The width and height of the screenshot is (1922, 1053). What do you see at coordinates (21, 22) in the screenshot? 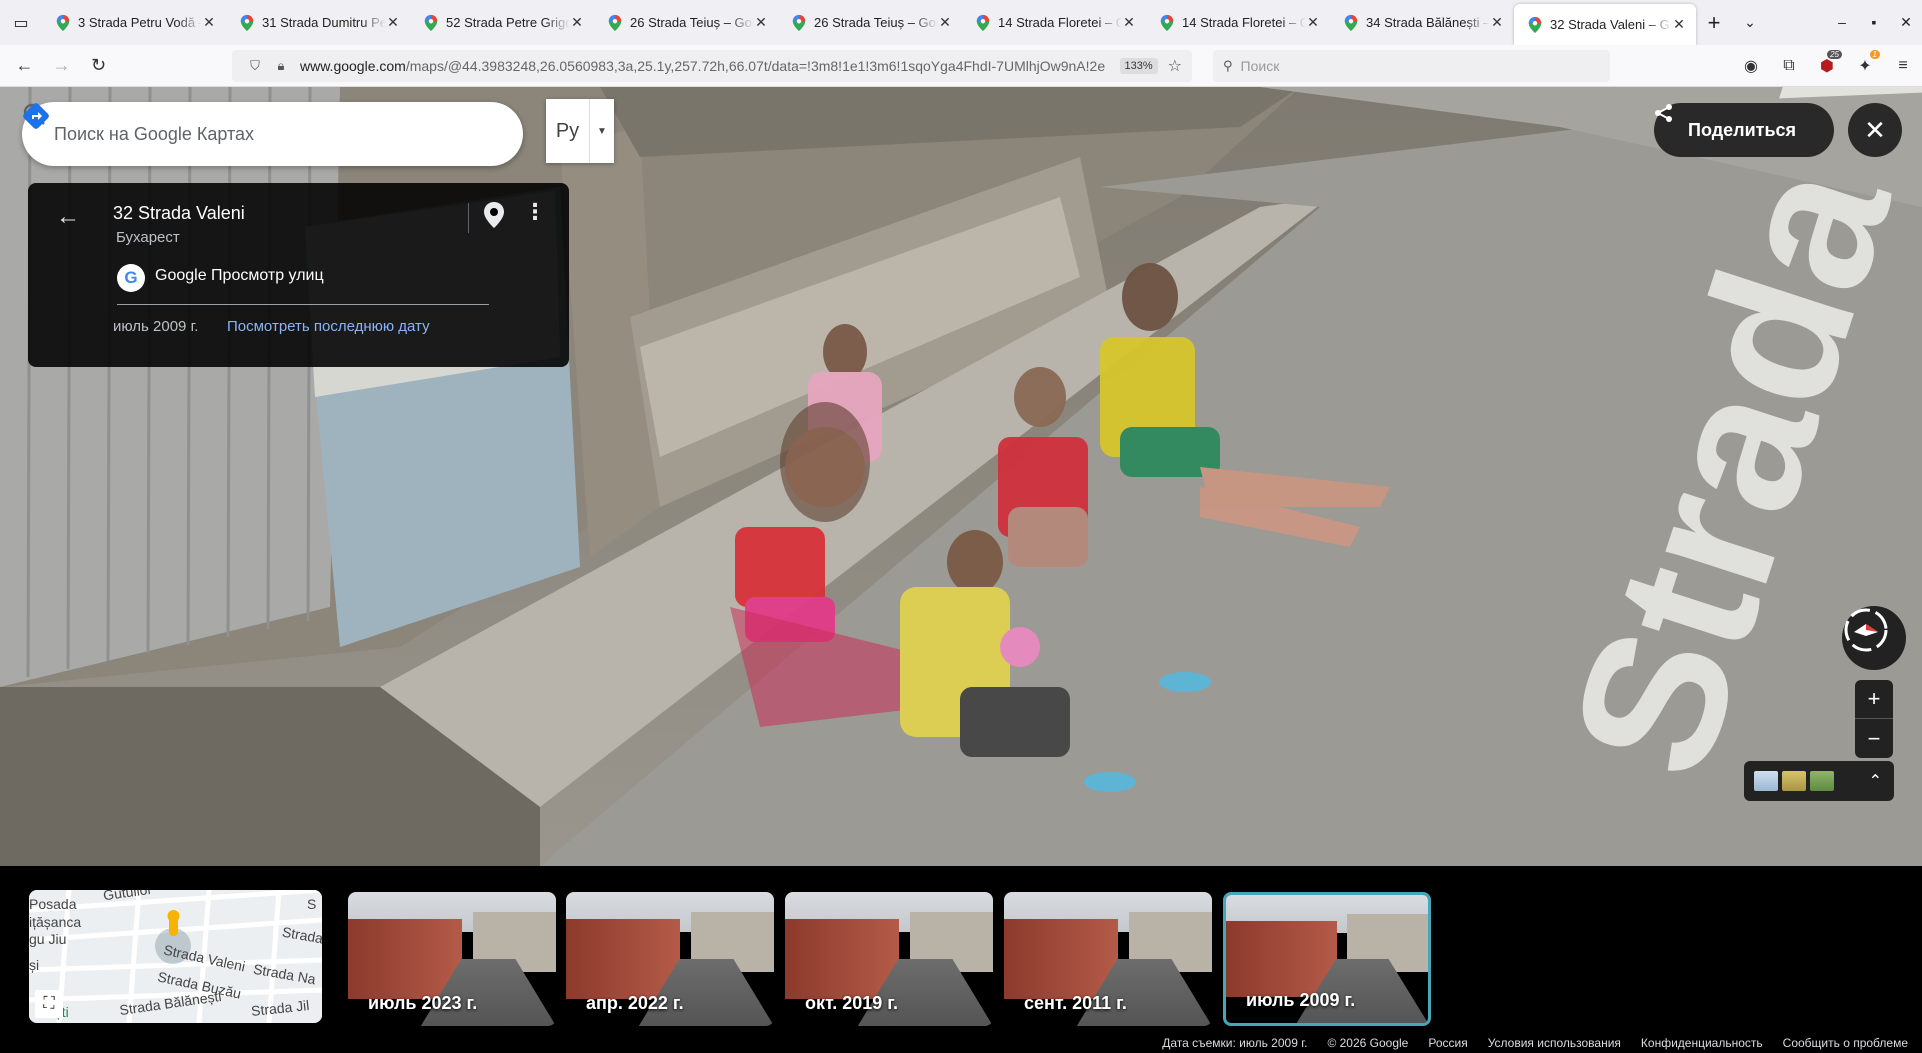
I see `tab-list-icon: ▭` at bounding box center [21, 22].